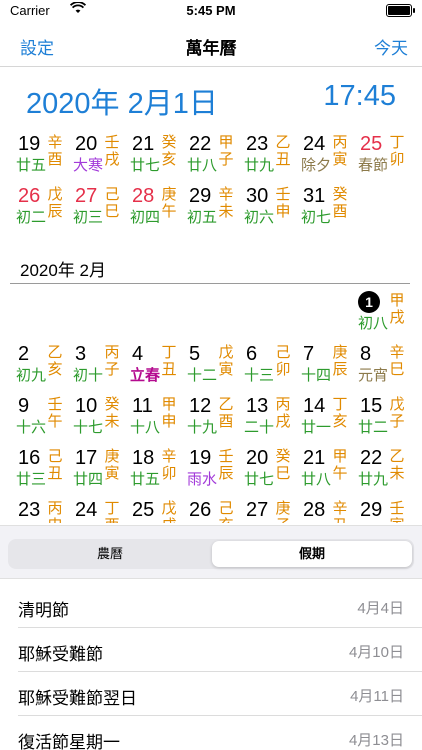  Describe the element at coordinates (283, 203) in the screenshot. I see `ganzhi-label: 壬申` at that location.